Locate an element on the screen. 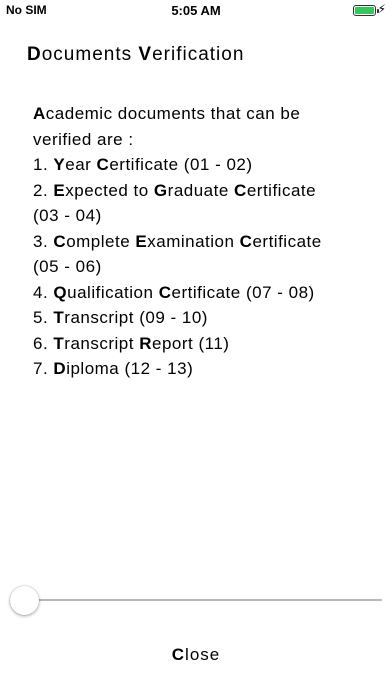  line-text-fragment: (05 - 06) is located at coordinates (67, 266).